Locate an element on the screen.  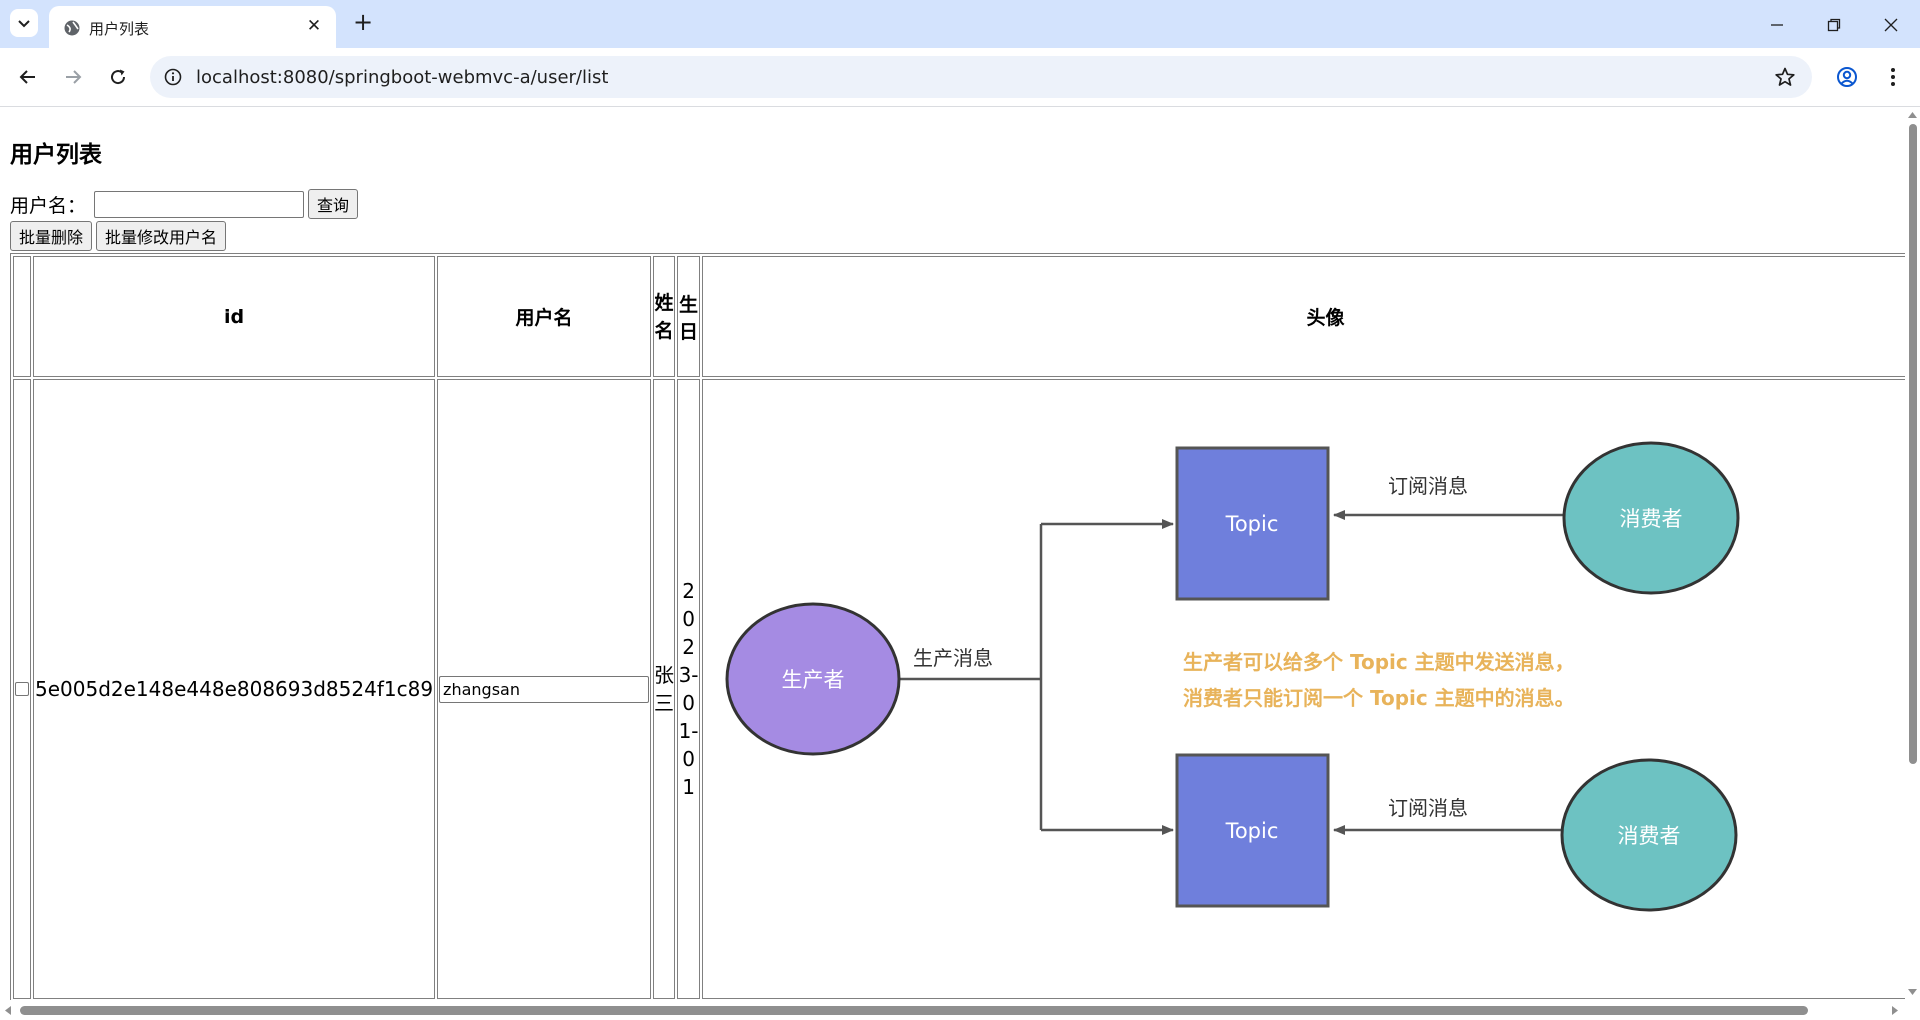
more-menu-icon is located at coordinates (1893, 77).